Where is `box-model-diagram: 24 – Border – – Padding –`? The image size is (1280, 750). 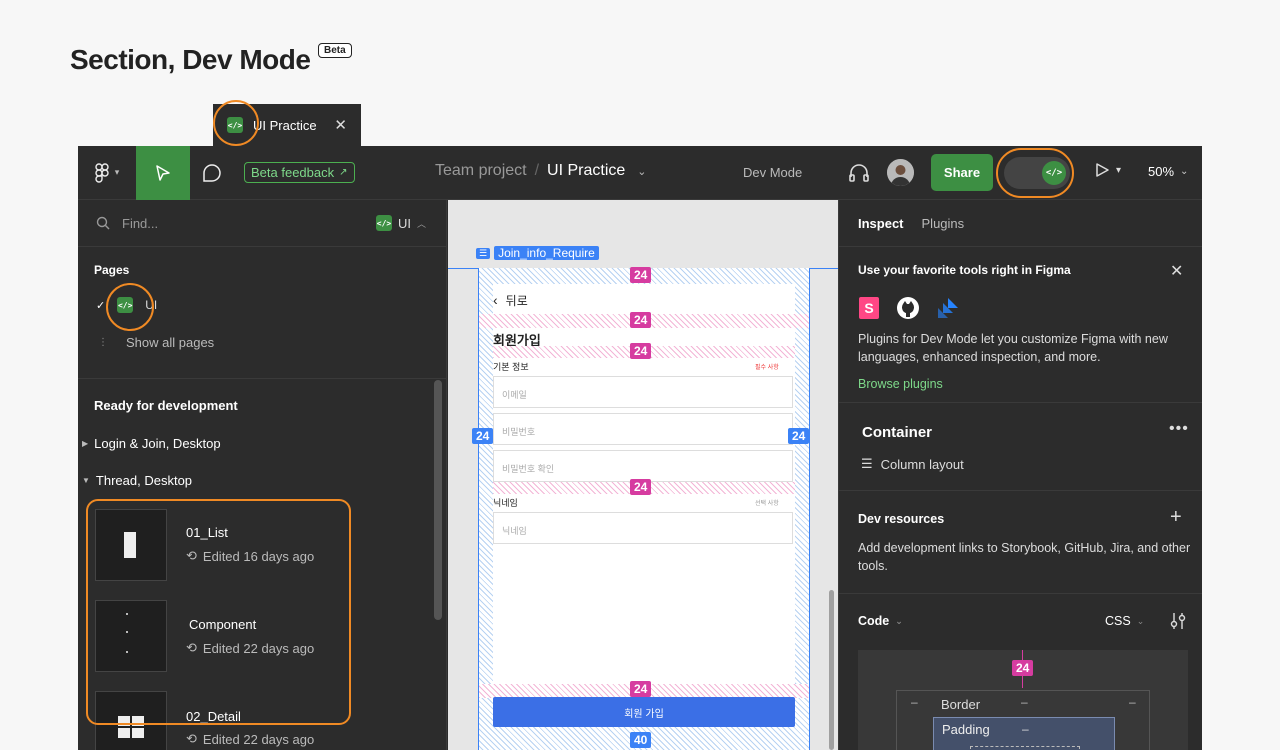 box-model-diagram: 24 – Border – – Padding – is located at coordinates (1023, 700).